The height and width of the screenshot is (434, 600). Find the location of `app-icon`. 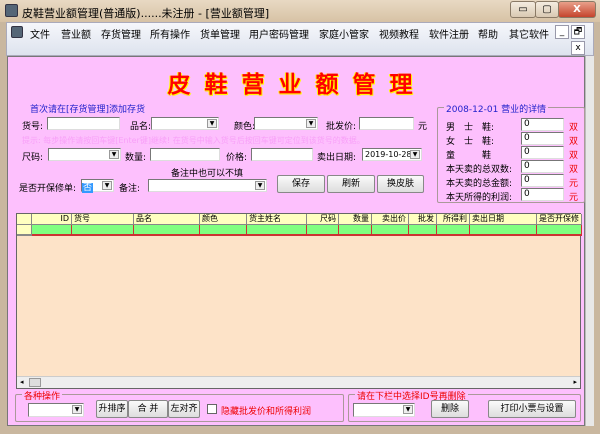

app-icon is located at coordinates (11, 10).